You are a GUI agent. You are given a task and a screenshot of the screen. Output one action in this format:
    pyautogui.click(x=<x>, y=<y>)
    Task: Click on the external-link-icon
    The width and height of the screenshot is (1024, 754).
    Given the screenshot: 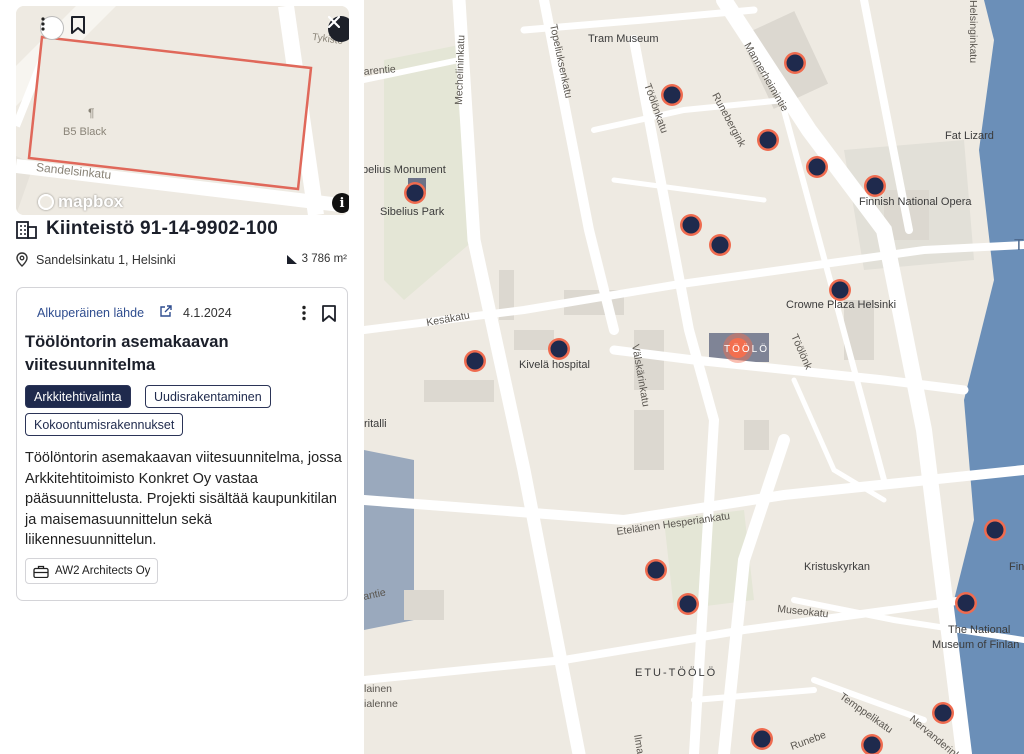 What is the action you would take?
    pyautogui.click(x=165, y=311)
    